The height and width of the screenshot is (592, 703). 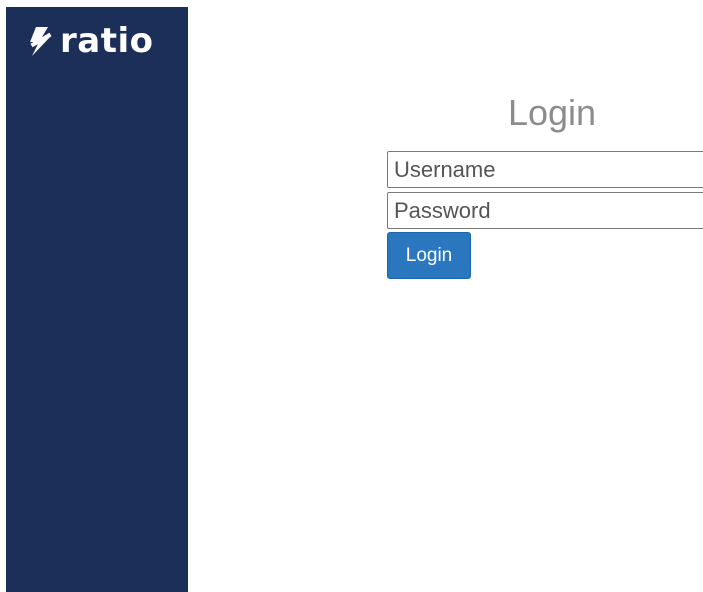 What do you see at coordinates (552, 112) in the screenshot?
I see `login-title: Login` at bounding box center [552, 112].